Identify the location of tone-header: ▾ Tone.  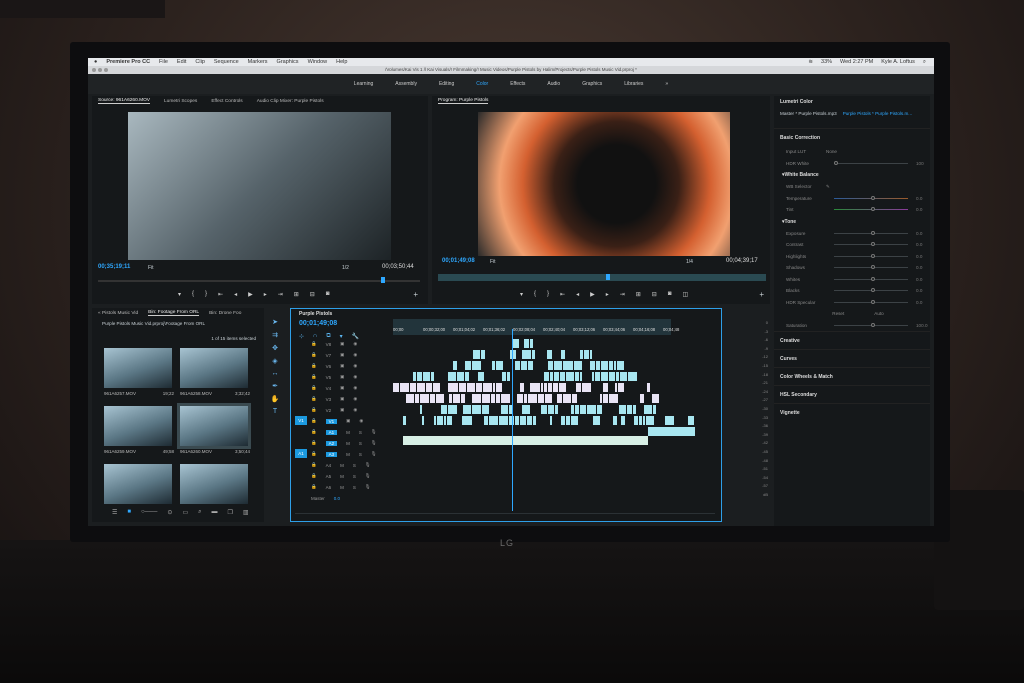
(852, 222).